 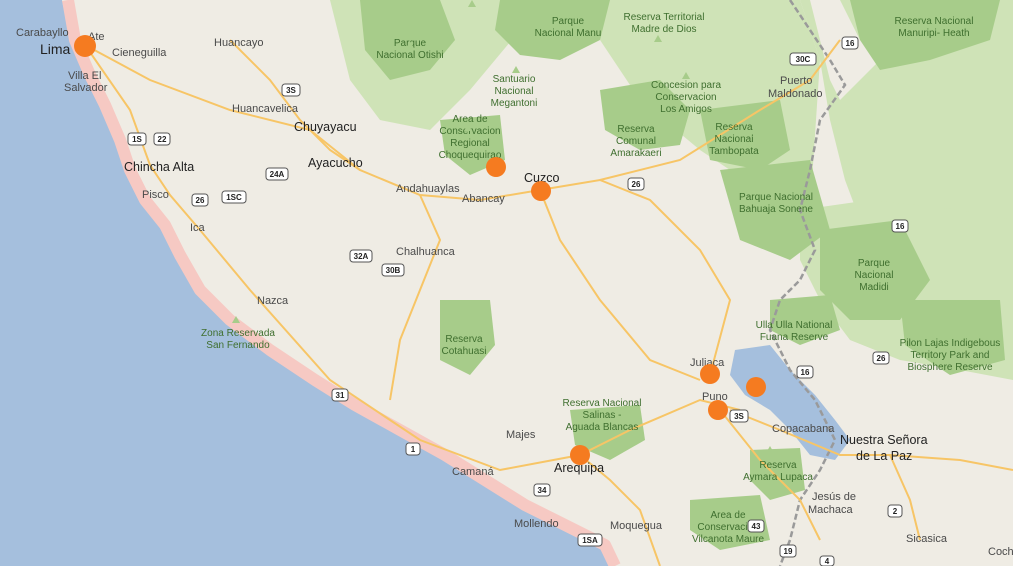 What do you see at coordinates (85, 46) in the screenshot?
I see `marker-lima` at bounding box center [85, 46].